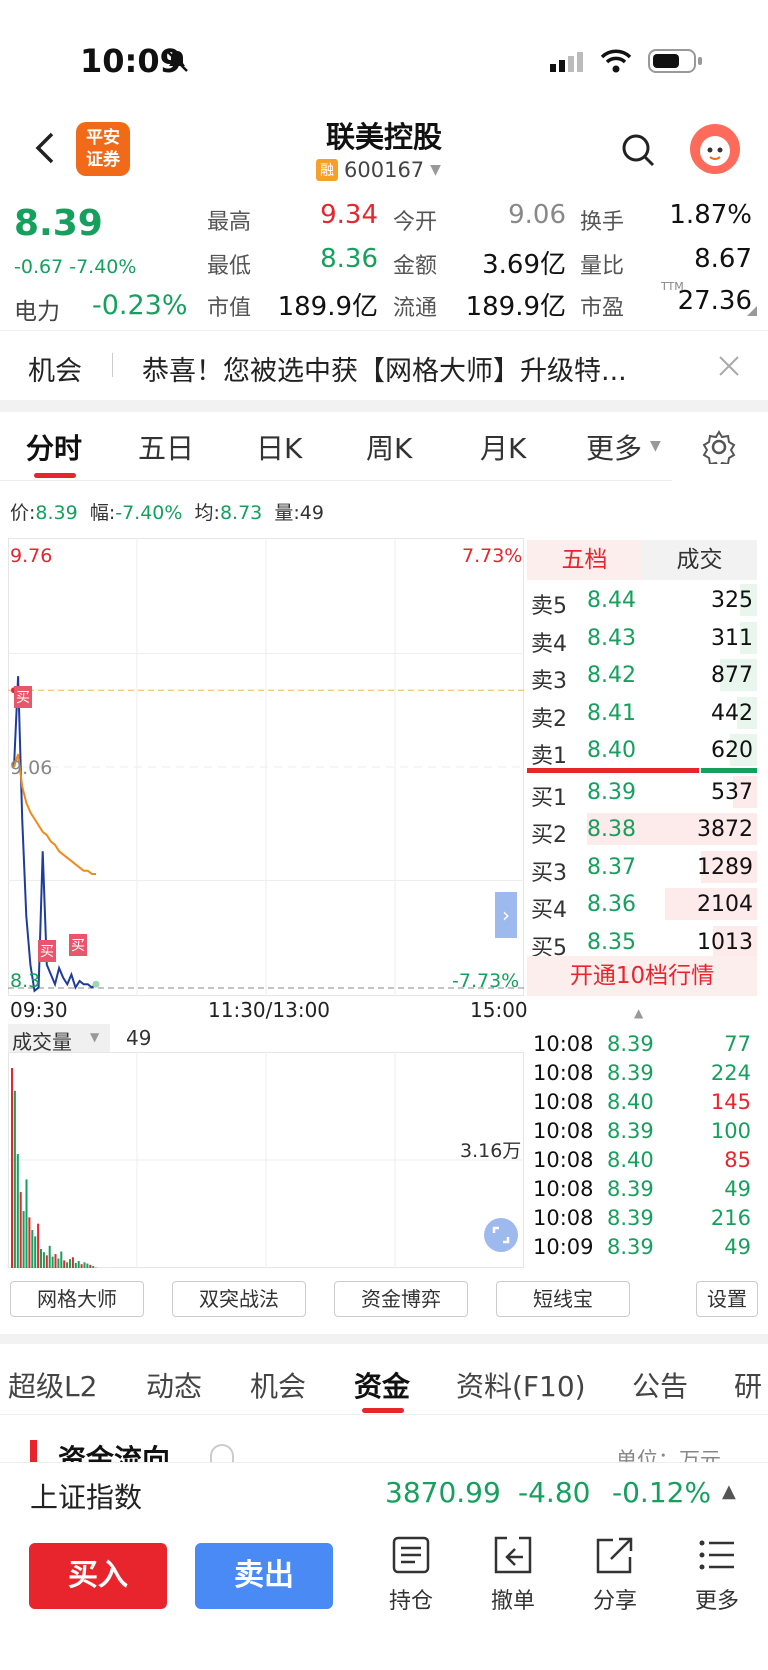 This screenshot has height=1670, width=768. Describe the element at coordinates (499, 1010) in the screenshot. I see `time-end: 15:00` at that location.